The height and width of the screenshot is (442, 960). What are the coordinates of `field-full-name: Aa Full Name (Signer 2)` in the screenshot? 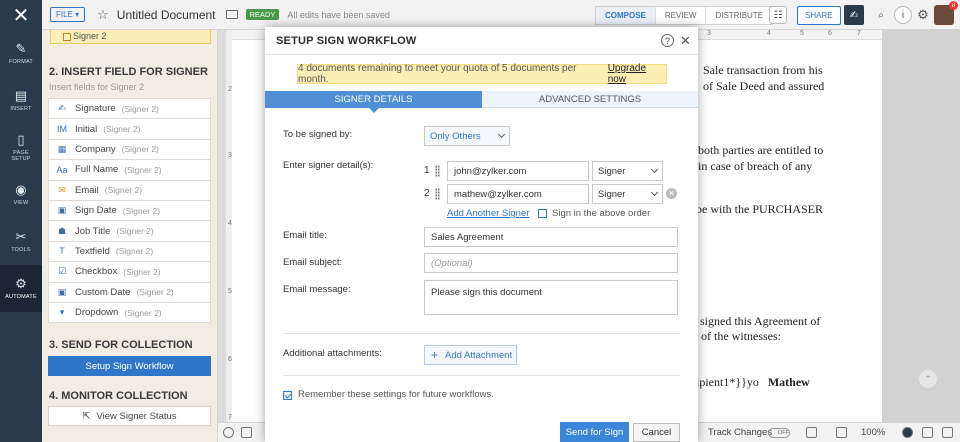 It's located at (129, 170).